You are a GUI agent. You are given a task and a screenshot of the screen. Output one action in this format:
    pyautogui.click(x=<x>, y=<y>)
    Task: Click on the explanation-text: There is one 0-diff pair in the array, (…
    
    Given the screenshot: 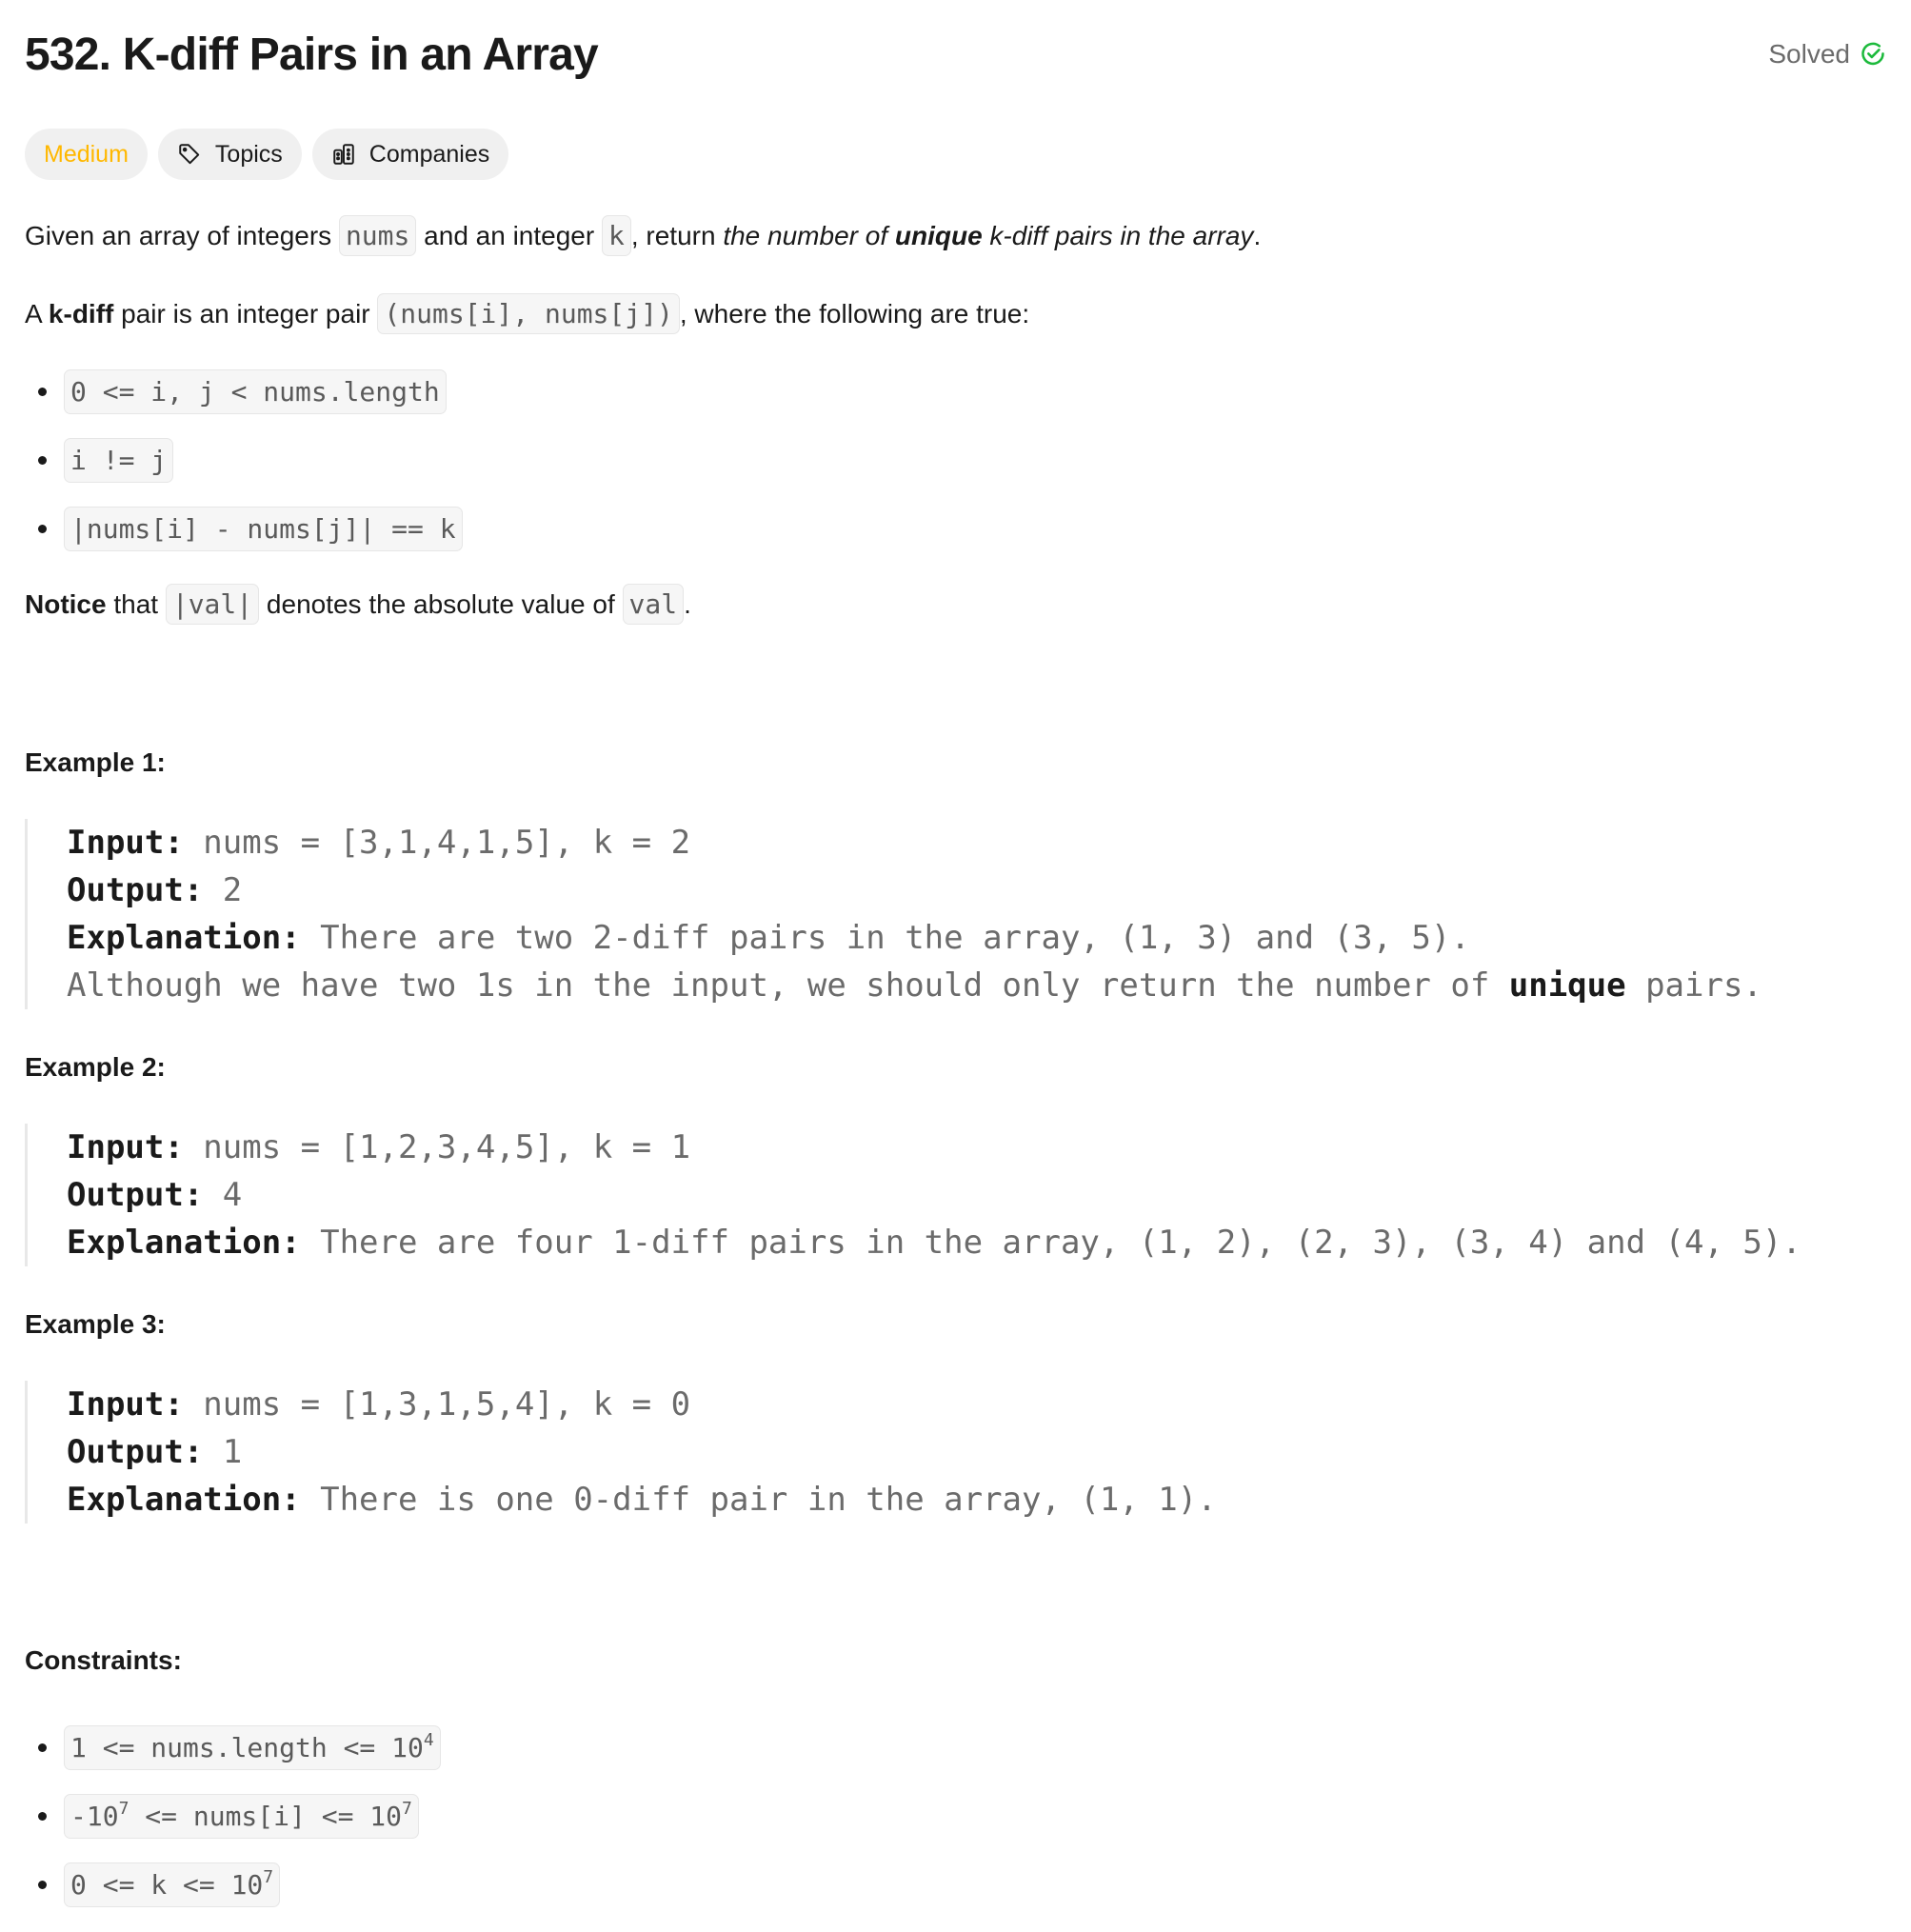 What is the action you would take?
    pyautogui.click(x=759, y=1500)
    